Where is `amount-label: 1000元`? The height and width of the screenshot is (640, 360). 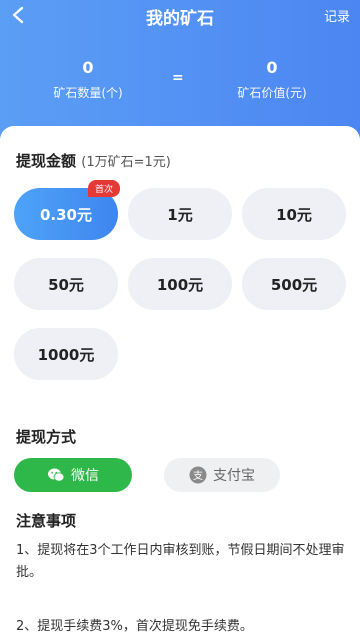 amount-label: 1000元 is located at coordinates (66, 354).